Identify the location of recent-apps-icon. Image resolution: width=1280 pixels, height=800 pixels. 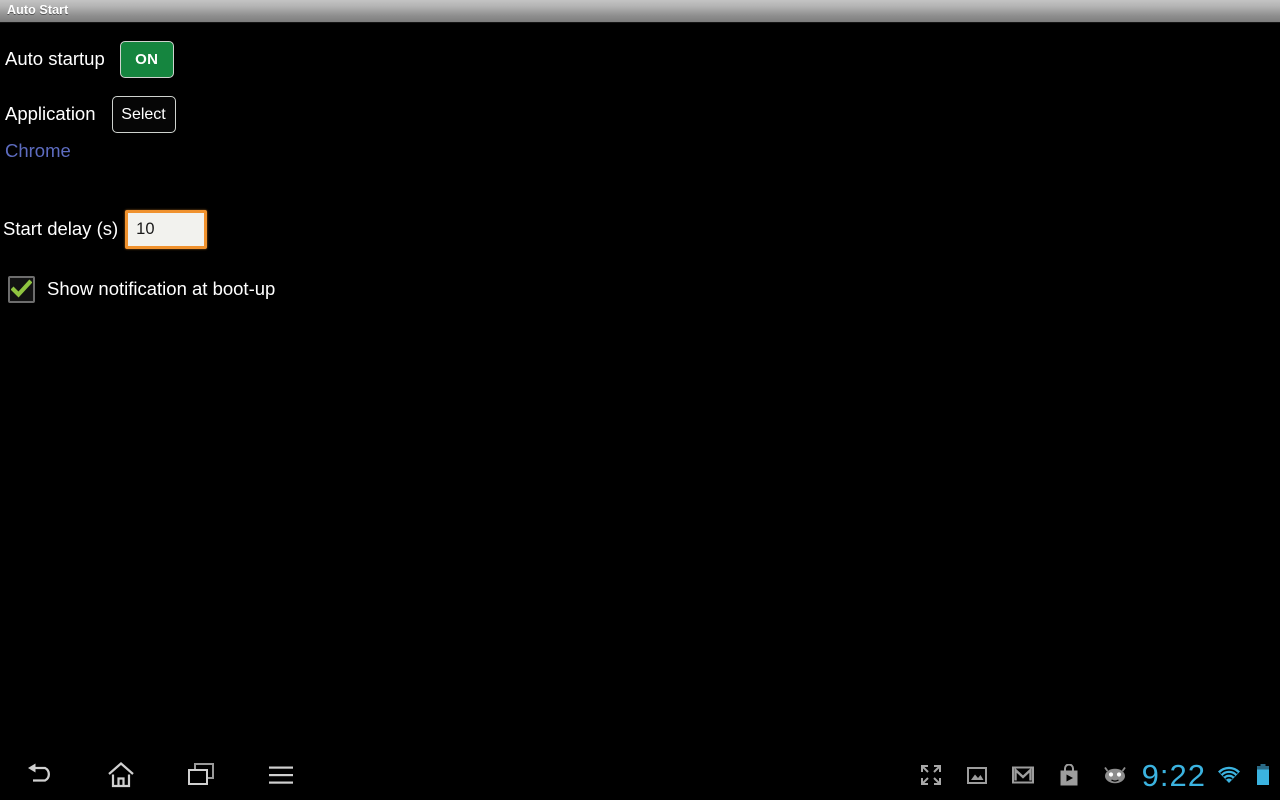
(201, 774).